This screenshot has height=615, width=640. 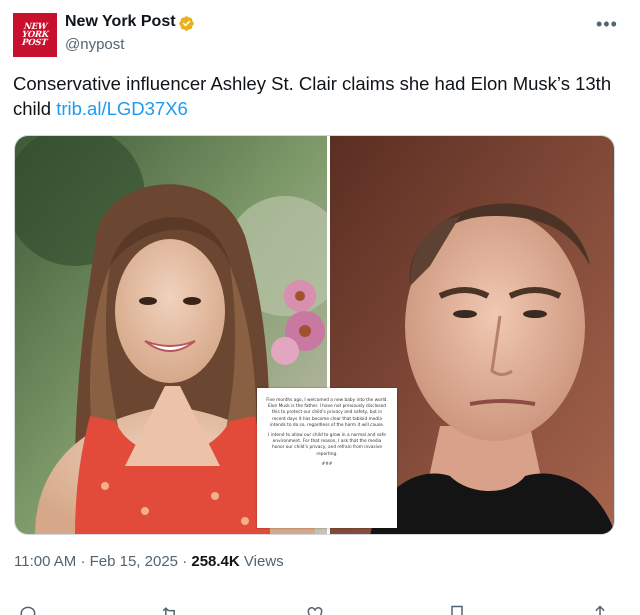 I want to click on more-icon: •••, so click(x=607, y=24).